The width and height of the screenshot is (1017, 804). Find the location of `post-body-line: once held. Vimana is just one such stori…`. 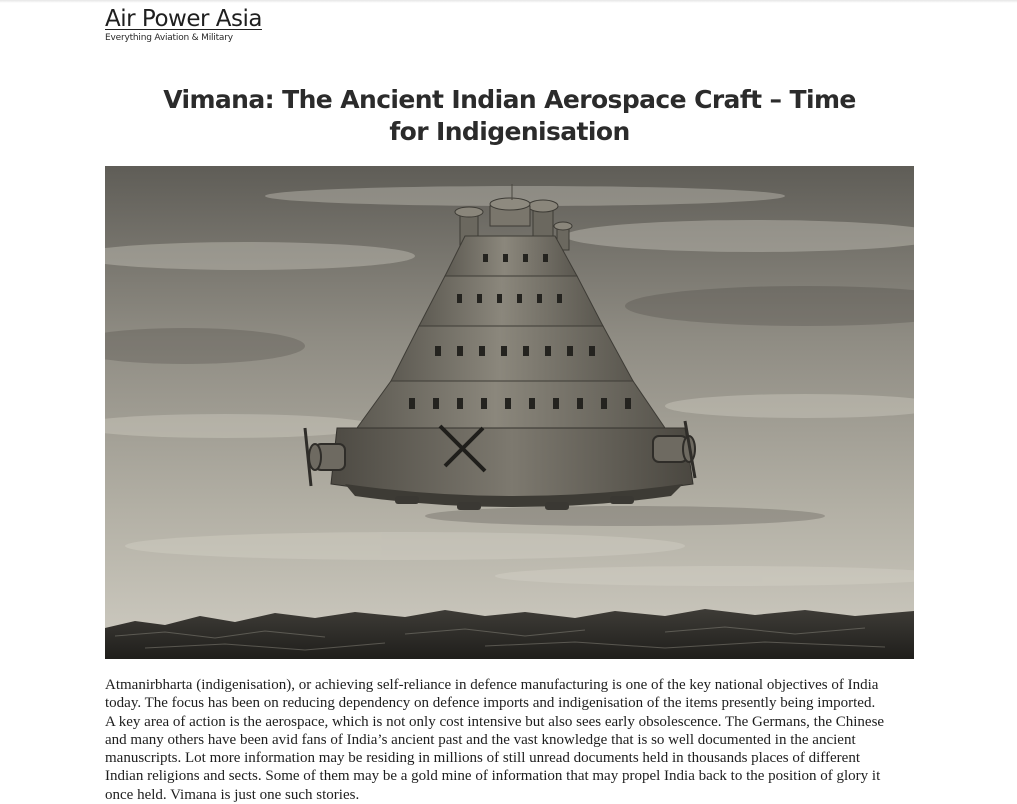

post-body-line: once held. Vimana is just one such stori… is located at coordinates (232, 794).